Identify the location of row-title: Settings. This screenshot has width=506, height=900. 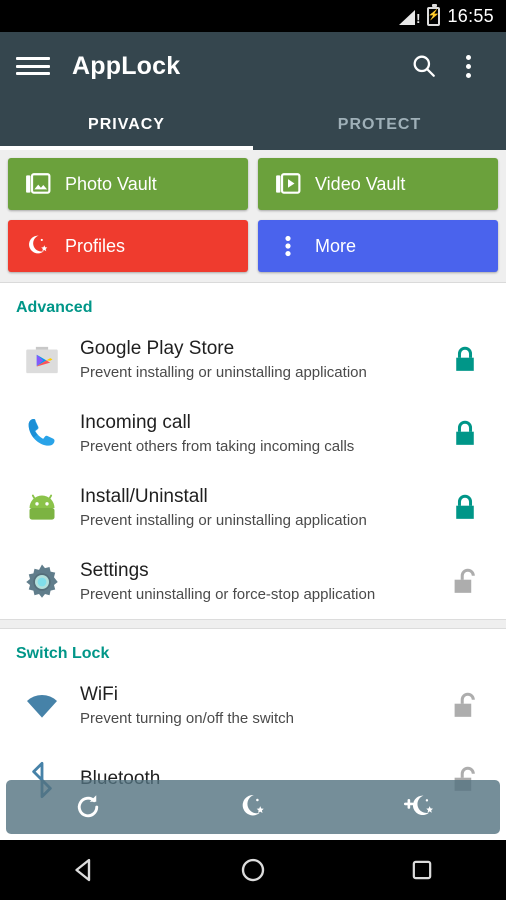
(114, 570).